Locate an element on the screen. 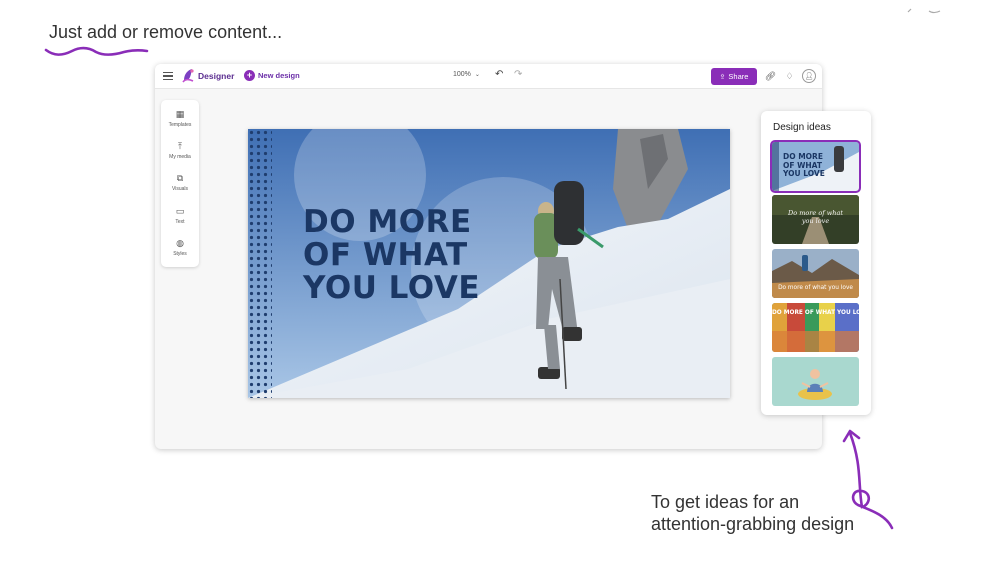 The height and width of the screenshot is (563, 1000). rail-label: My media is located at coordinates (180, 157).